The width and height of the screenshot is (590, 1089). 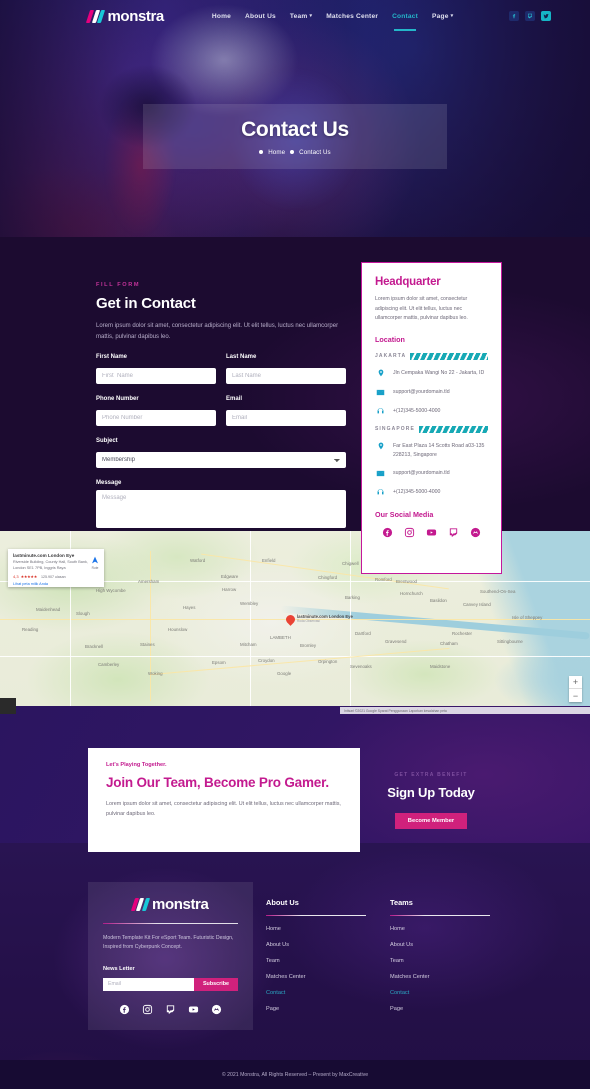 I want to click on first-name-label: First Name, so click(x=112, y=357).